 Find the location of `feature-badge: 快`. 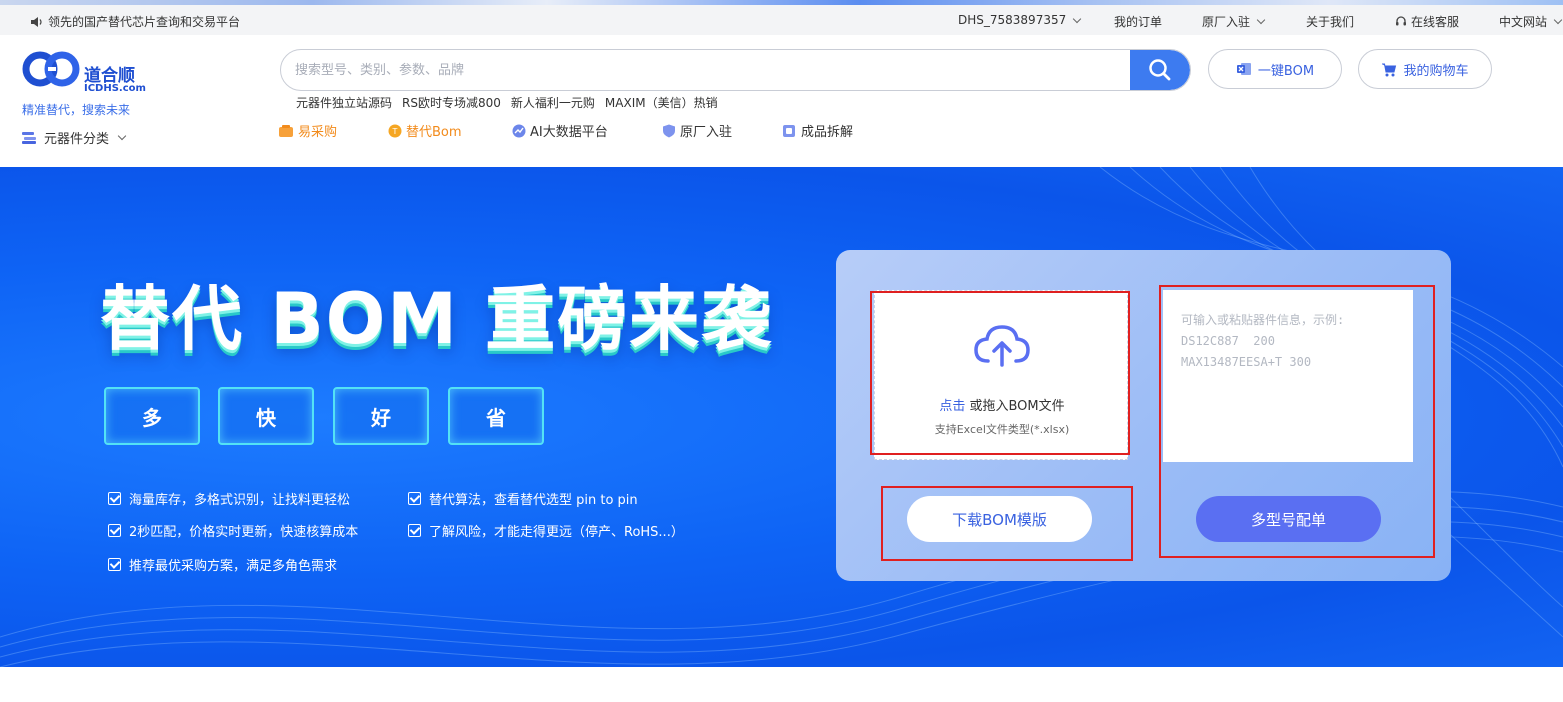

feature-badge: 快 is located at coordinates (266, 416).